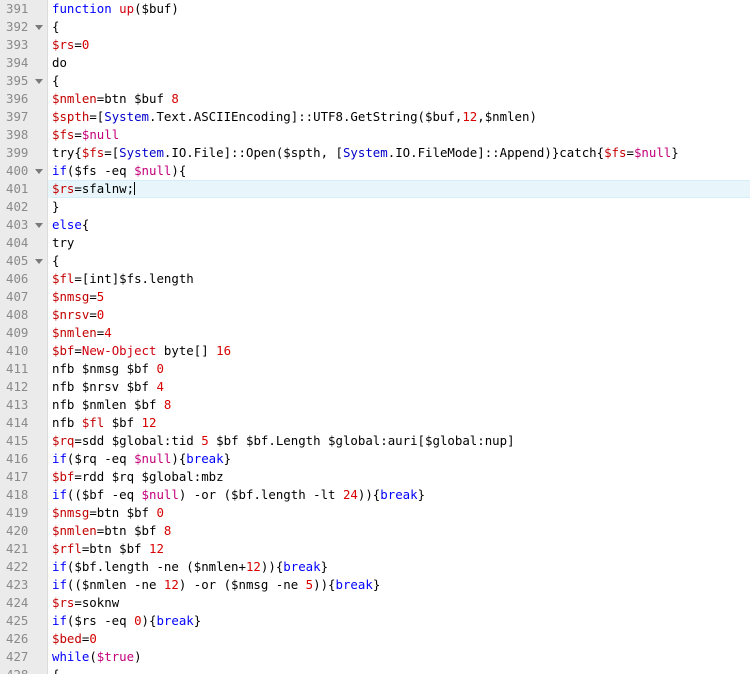 This screenshot has height=674, width=750. I want to click on code-line: 392{, so click(375, 27).